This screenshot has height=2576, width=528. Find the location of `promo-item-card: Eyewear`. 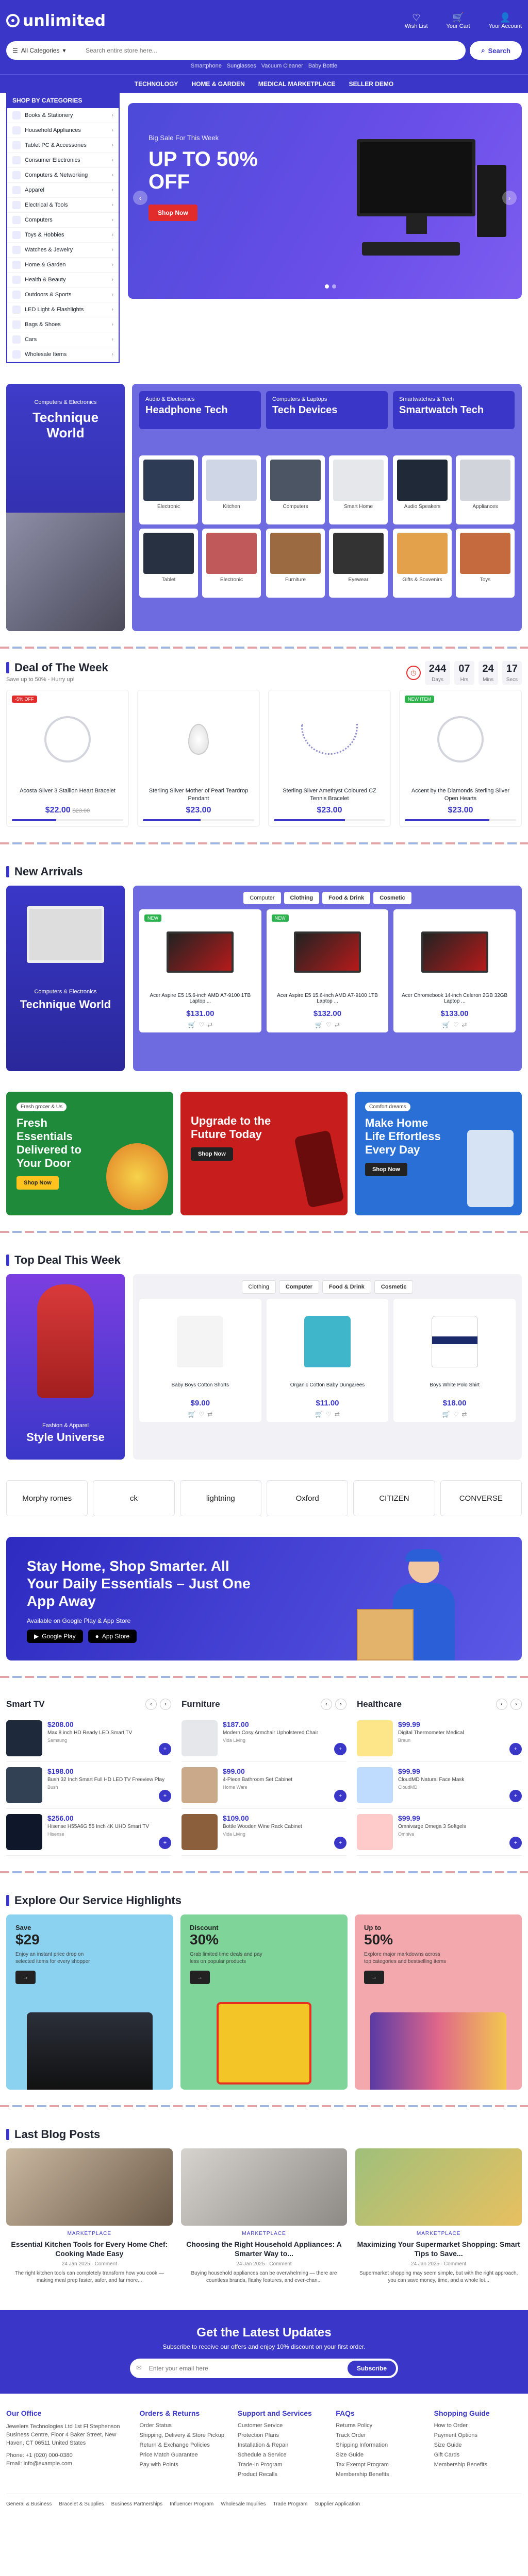

promo-item-card: Eyewear is located at coordinates (358, 563).